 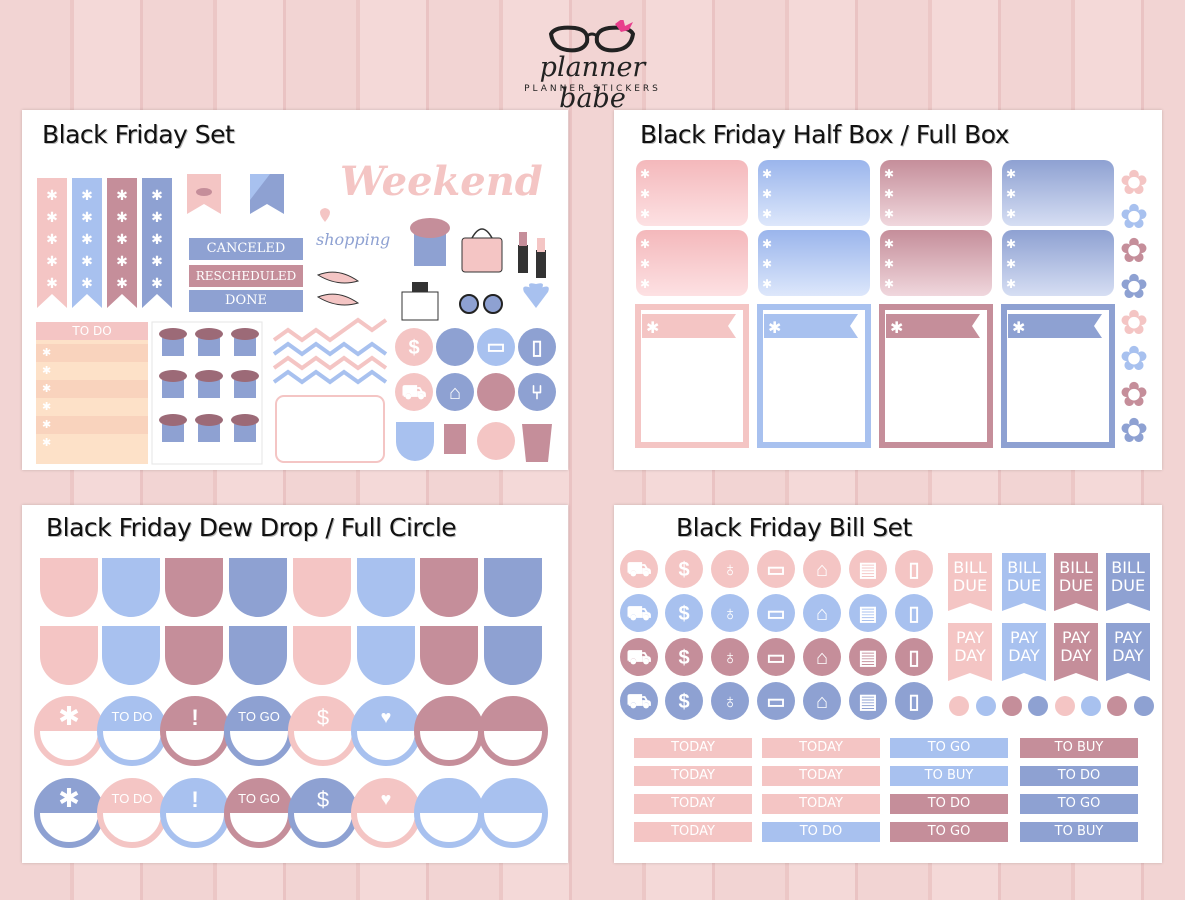 What do you see at coordinates (875, 228) in the screenshot?
I see `half-boxes: ✱ ✱ ✱ ✱ ✱ ✱ ✱ ✱ ✱ ✱ ✱ ✱ ✱ ✱ ✱ ✱ ✱ ✱ ✱ ✱ ✱ ✱ ✱ ✱` at bounding box center [875, 228].